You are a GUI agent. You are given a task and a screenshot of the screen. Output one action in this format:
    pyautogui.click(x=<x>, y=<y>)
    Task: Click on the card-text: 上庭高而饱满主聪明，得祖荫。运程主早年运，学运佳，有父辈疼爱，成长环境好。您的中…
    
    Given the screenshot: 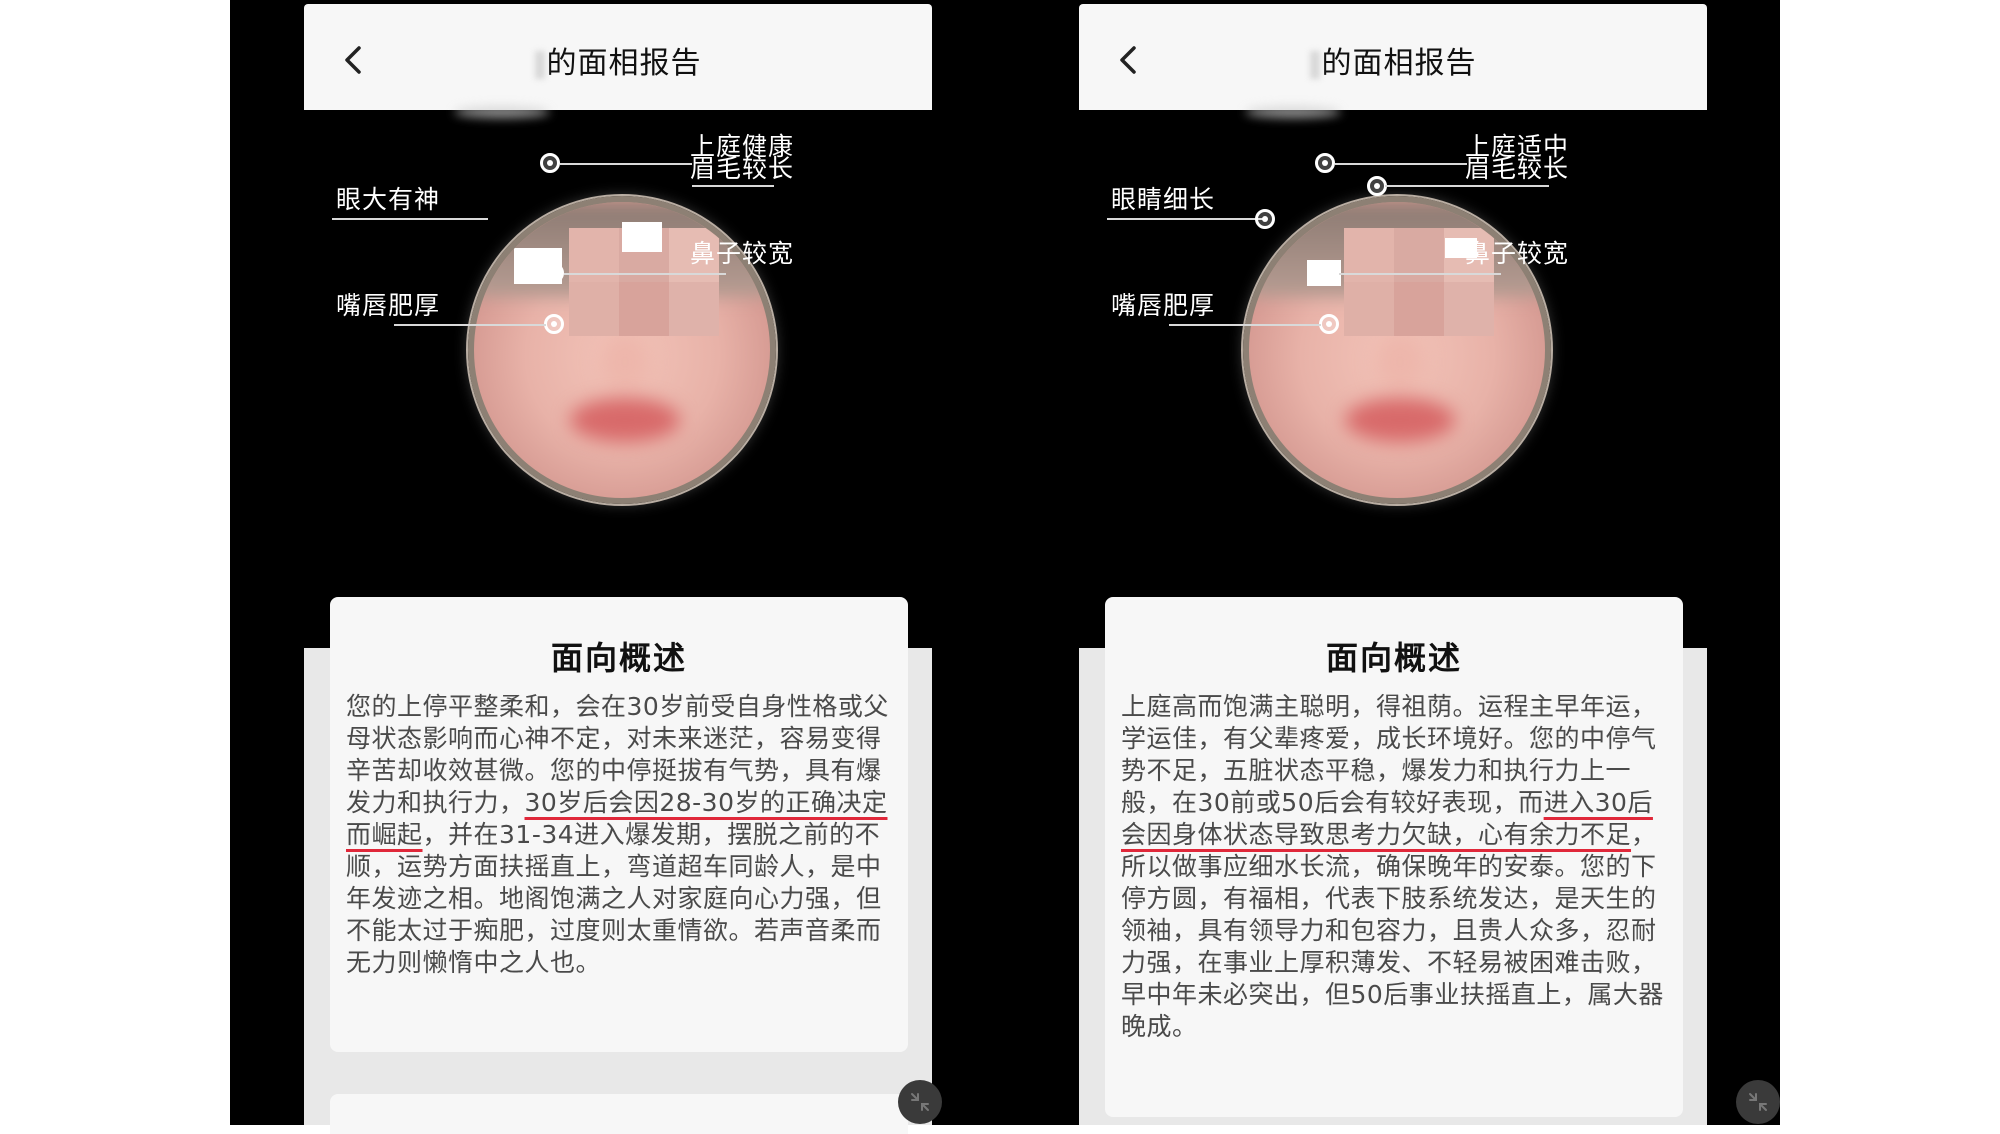 What is the action you would take?
    pyautogui.click(x=1392, y=866)
    